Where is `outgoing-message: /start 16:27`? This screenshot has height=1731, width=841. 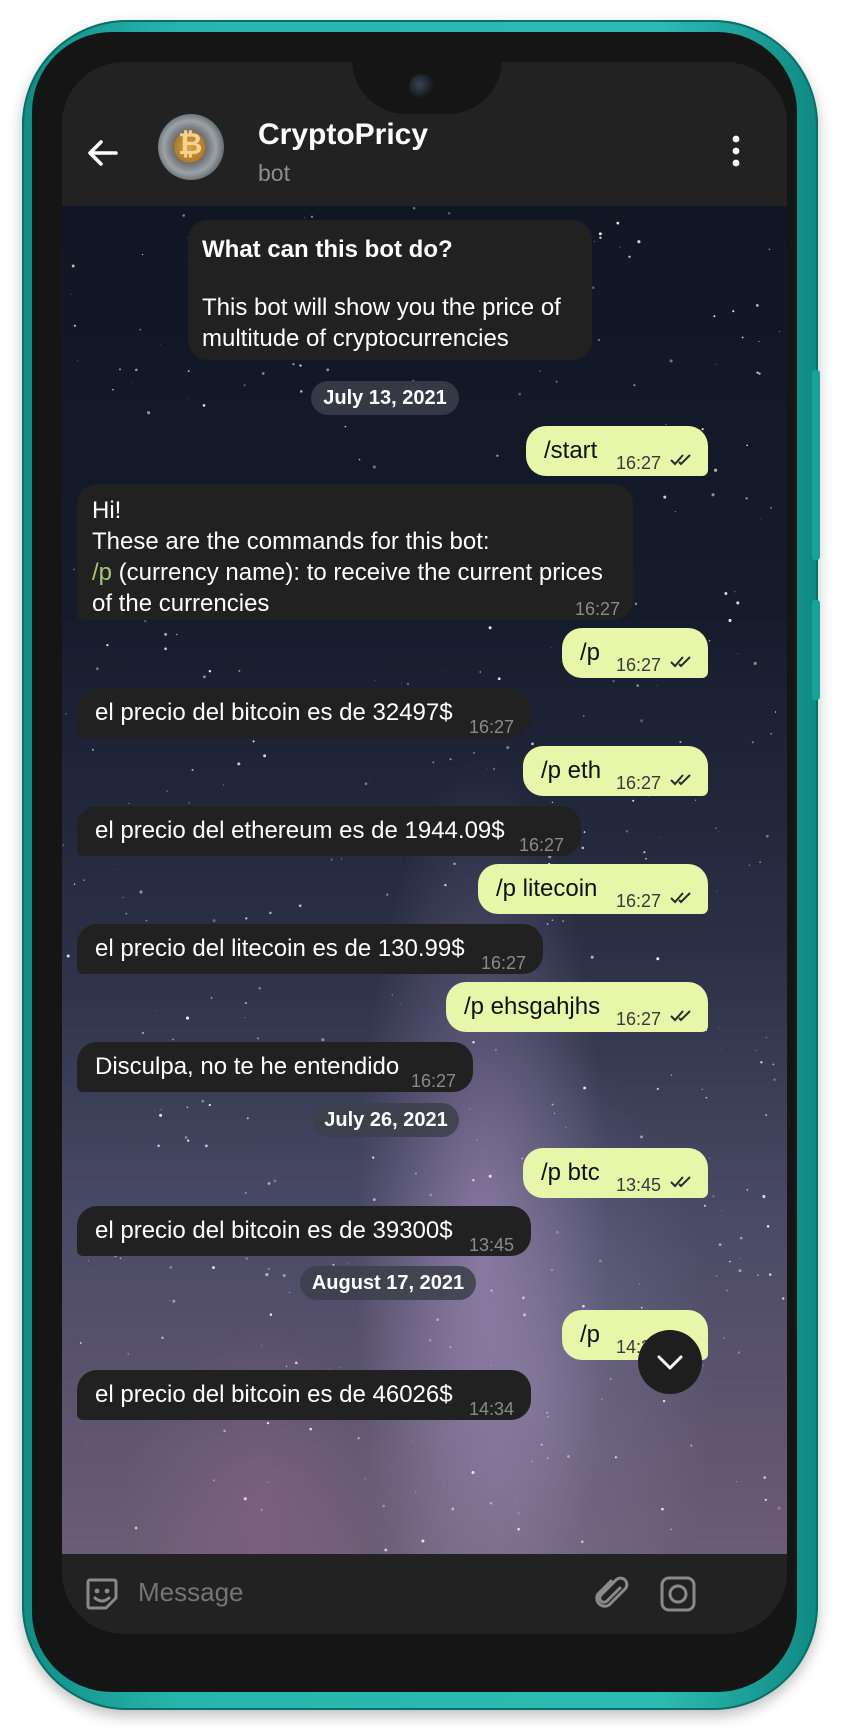
outgoing-message: /start 16:27 is located at coordinates (617, 451).